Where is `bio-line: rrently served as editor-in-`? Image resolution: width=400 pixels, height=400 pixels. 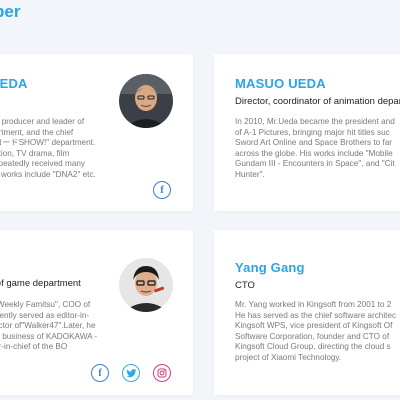
bio-line: rrently served as editor-in- is located at coordinates (45, 315).